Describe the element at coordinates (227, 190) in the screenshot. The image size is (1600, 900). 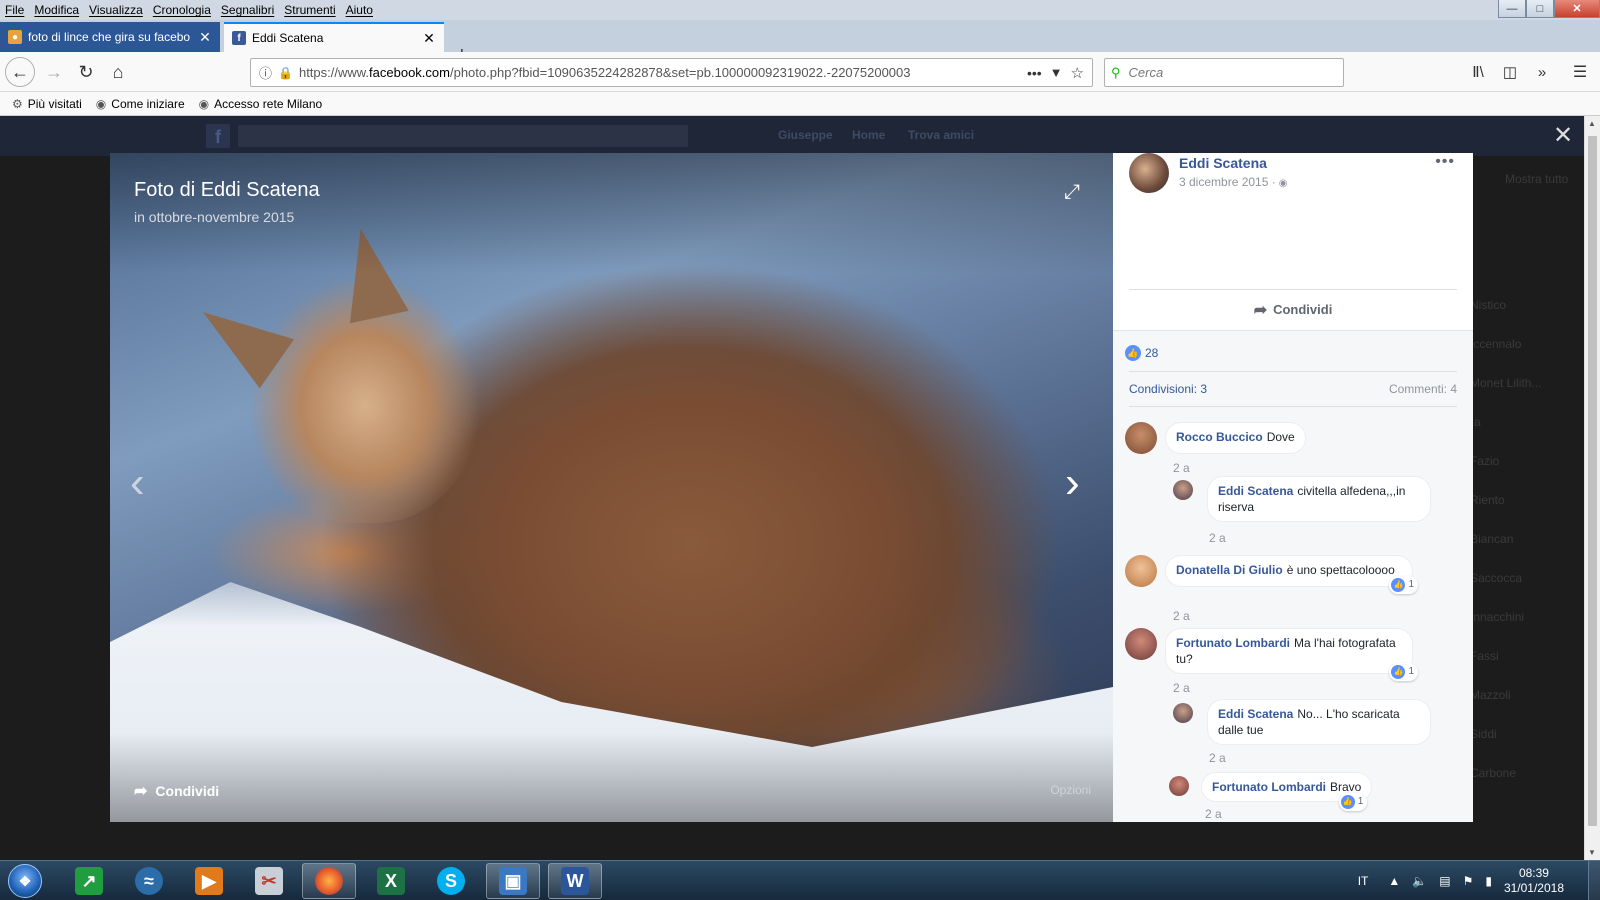
I see `photo-title: Foto di Eddi Scatena` at that location.